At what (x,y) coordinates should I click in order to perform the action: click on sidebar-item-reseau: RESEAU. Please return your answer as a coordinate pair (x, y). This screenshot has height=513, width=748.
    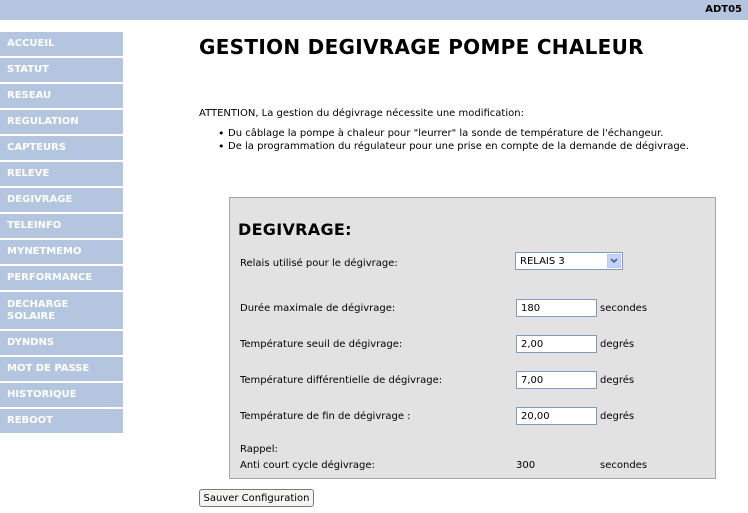
    Looking at the image, I should click on (61, 96).